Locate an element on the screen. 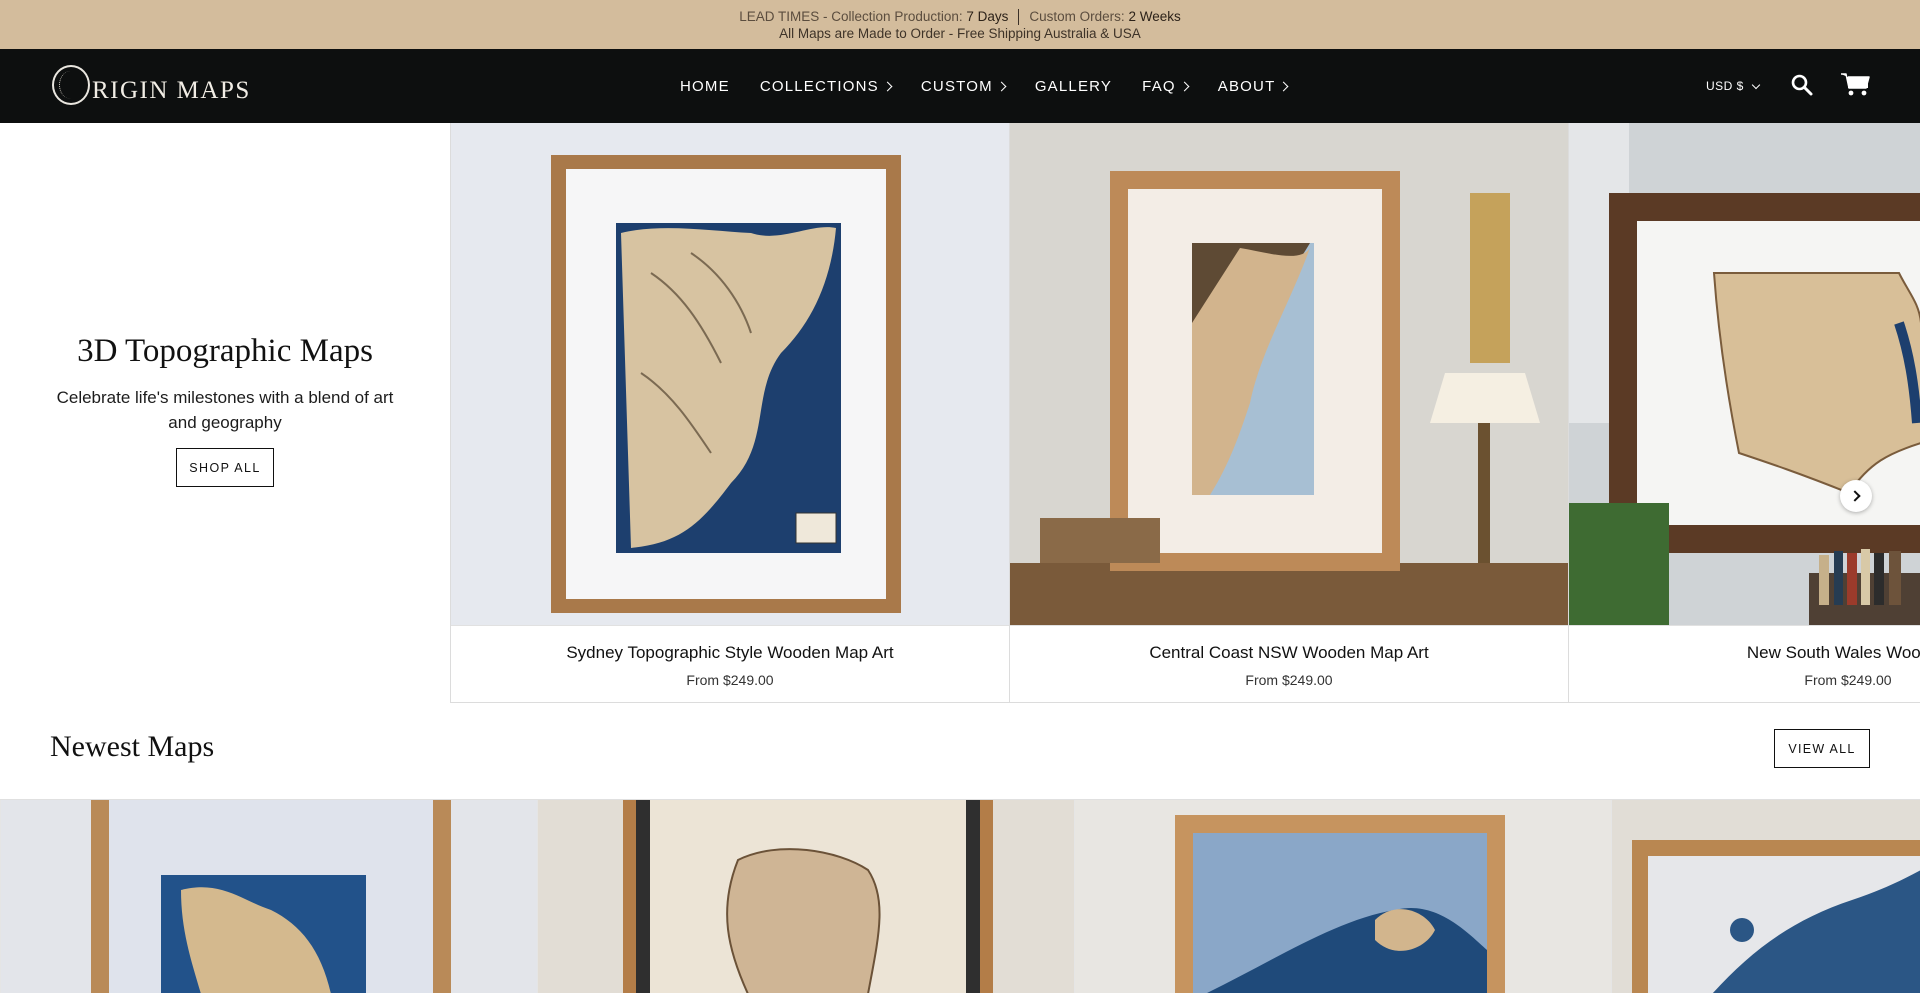  nav-gallery: GALLERY is located at coordinates (1073, 86).